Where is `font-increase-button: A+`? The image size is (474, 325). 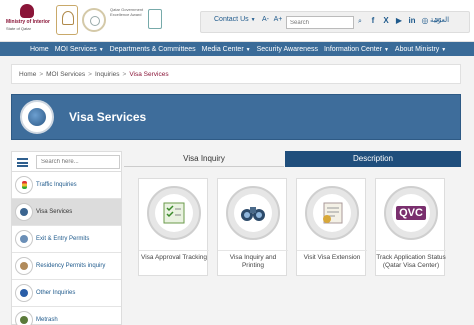
font-increase-button: A+ is located at coordinates (278, 19).